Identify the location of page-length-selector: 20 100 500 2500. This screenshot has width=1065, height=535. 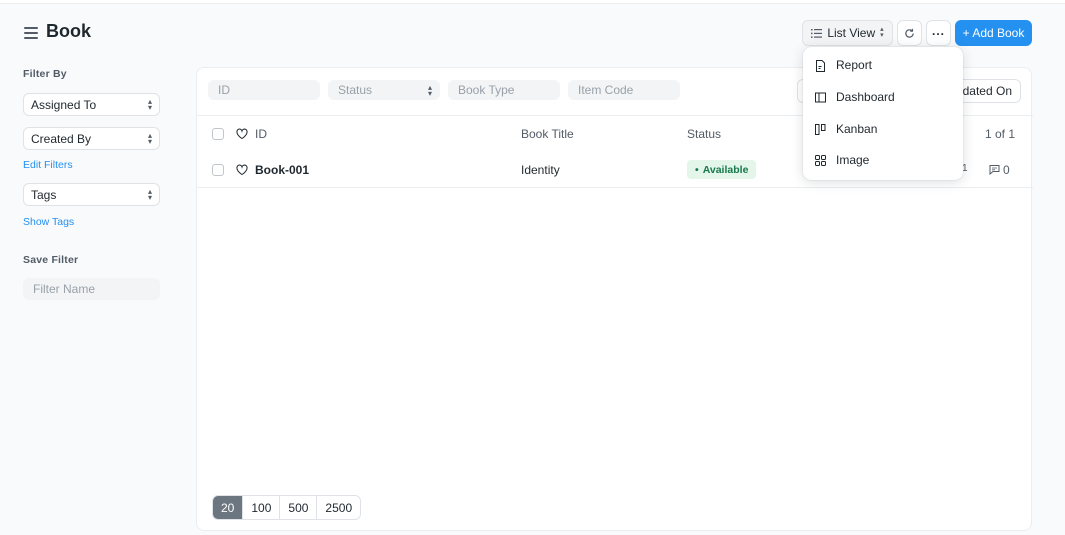
(287, 507).